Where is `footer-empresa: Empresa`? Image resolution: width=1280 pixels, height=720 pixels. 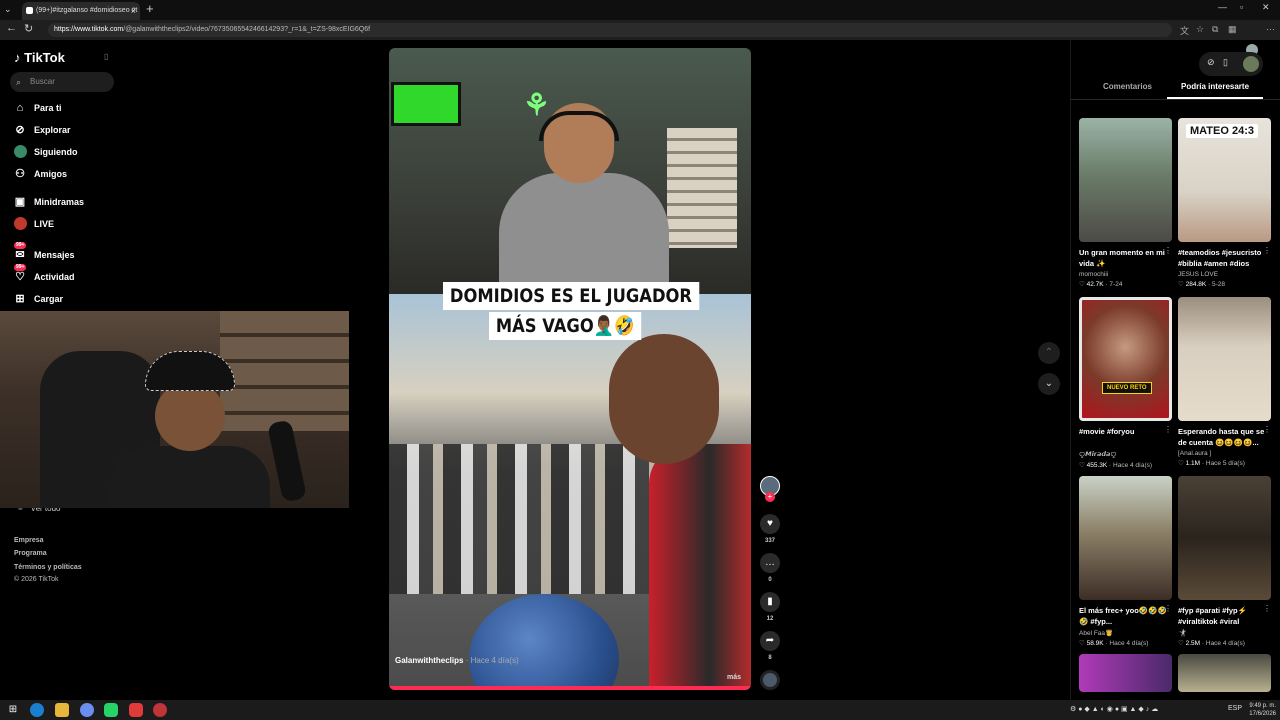
footer-empresa: Empresa is located at coordinates (29, 540).